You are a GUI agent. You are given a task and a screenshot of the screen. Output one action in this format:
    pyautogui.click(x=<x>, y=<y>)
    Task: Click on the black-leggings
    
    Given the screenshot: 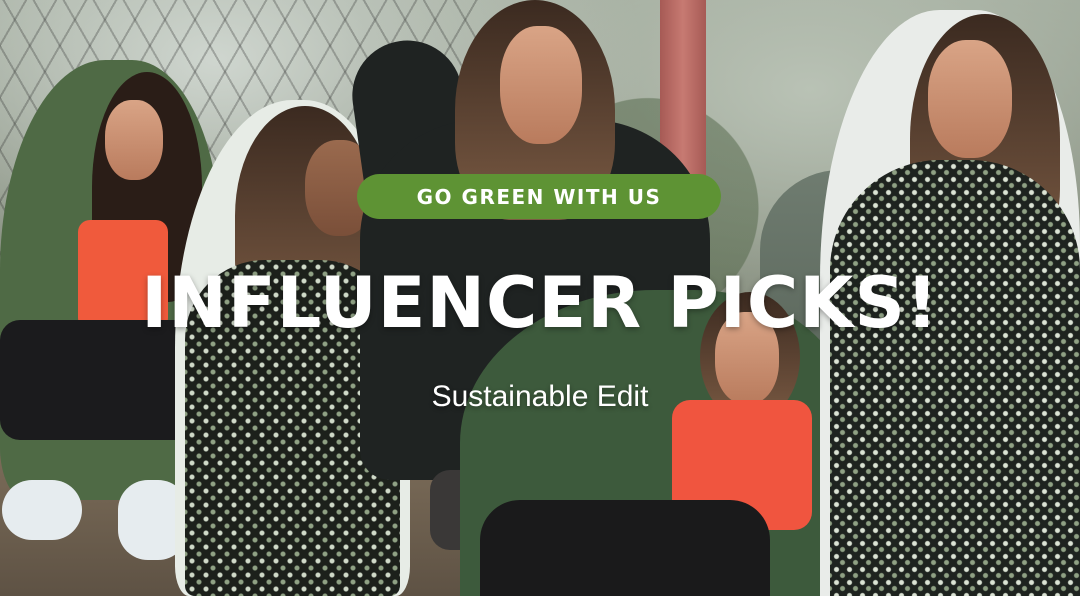 What is the action you would take?
    pyautogui.click(x=625, y=548)
    